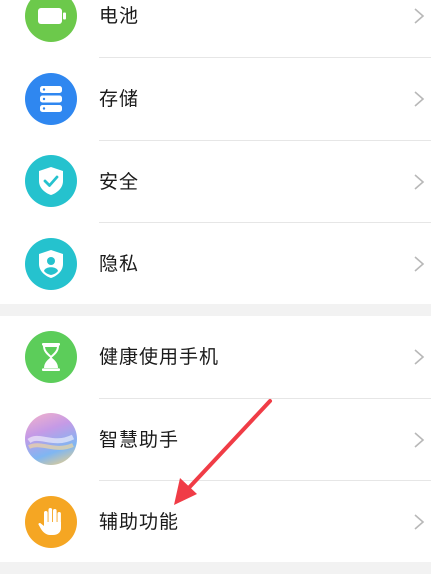 The width and height of the screenshot is (431, 574). What do you see at coordinates (119, 182) in the screenshot?
I see `settings-item-label: 安全` at bounding box center [119, 182].